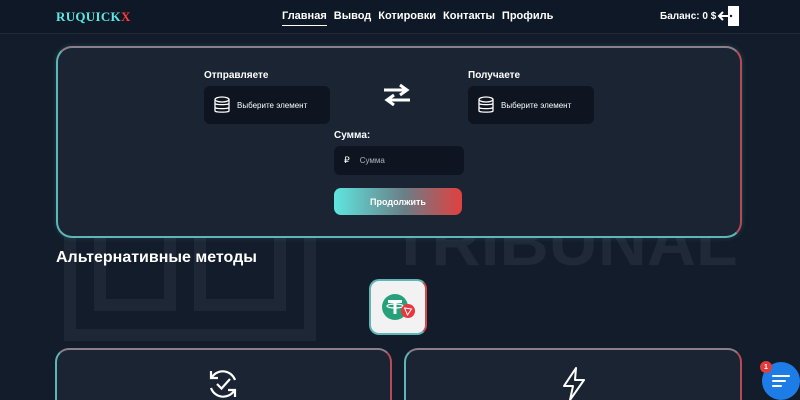 This screenshot has width=800, height=400. Describe the element at coordinates (574, 383) in the screenshot. I see `lightning-icon` at that location.